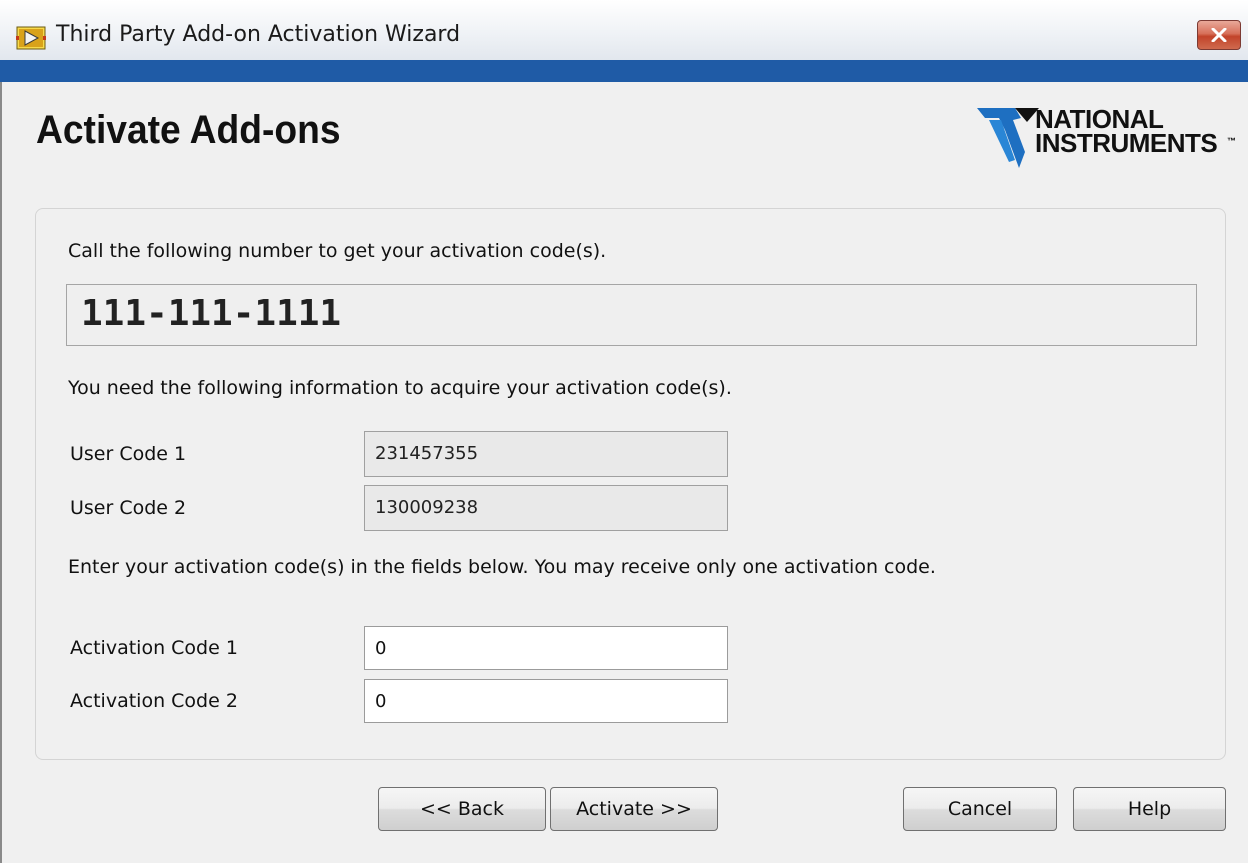  Describe the element at coordinates (31, 38) in the screenshot. I see `labview-app-icon` at that location.